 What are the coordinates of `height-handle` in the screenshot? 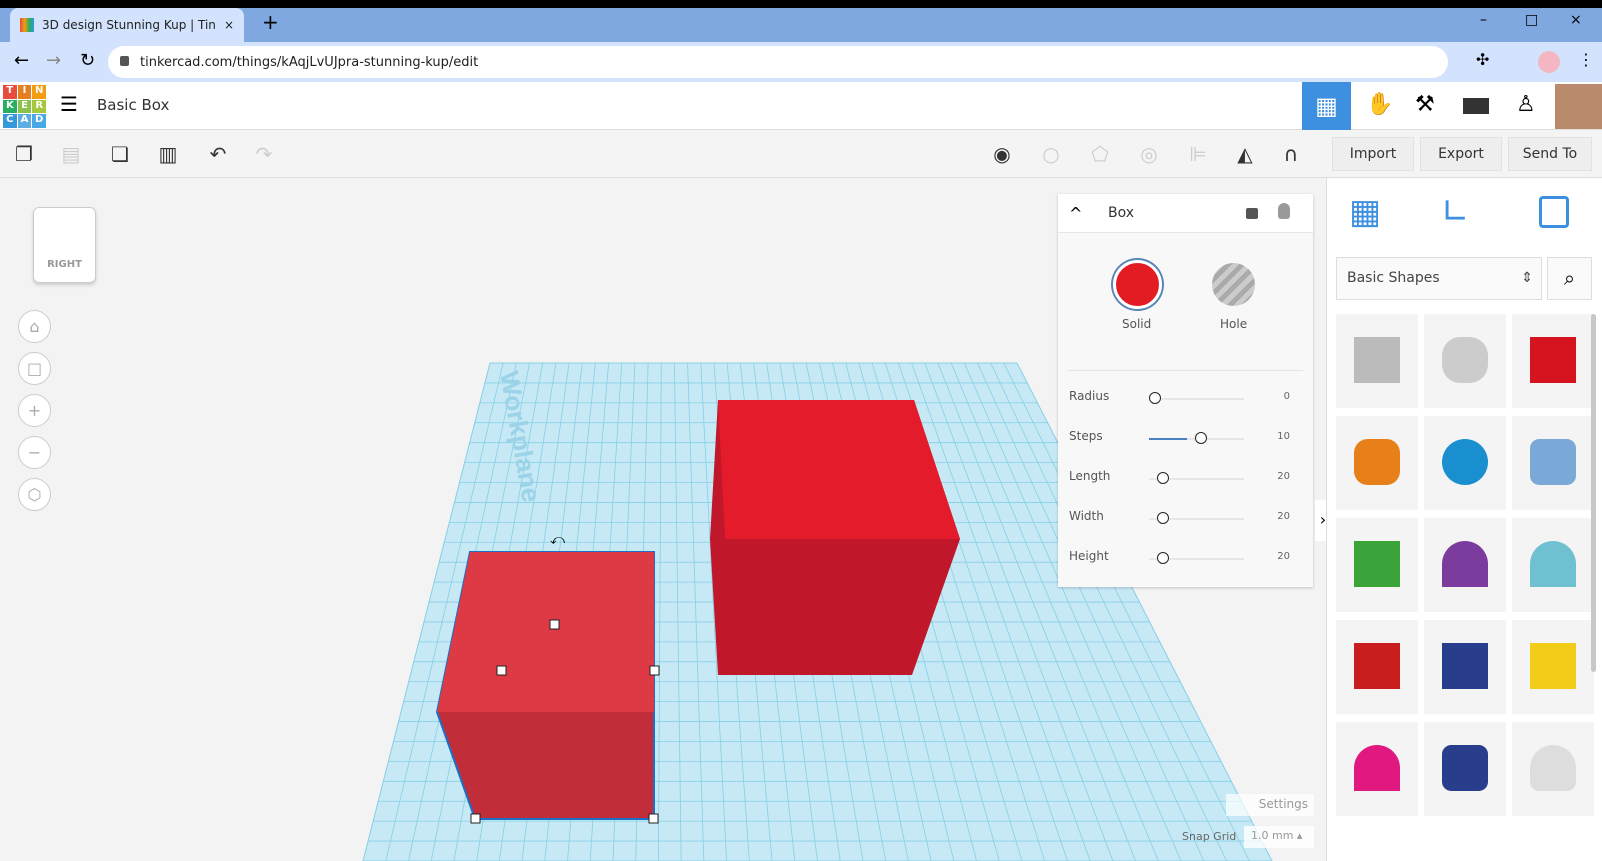 It's located at (554, 624).